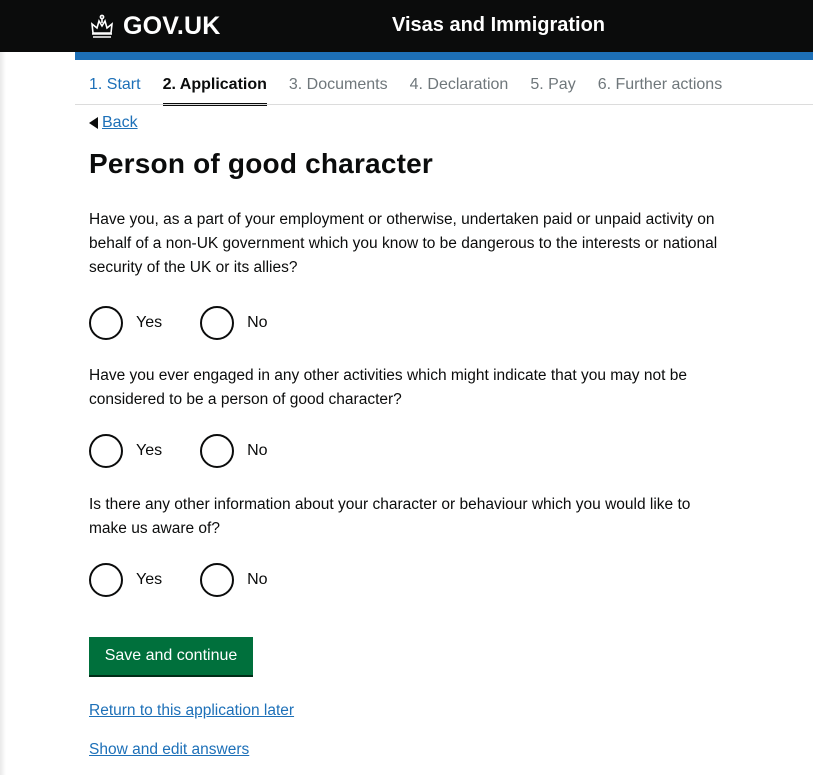 The image size is (813, 775). I want to click on question-1-yes: Yes, so click(125, 323).